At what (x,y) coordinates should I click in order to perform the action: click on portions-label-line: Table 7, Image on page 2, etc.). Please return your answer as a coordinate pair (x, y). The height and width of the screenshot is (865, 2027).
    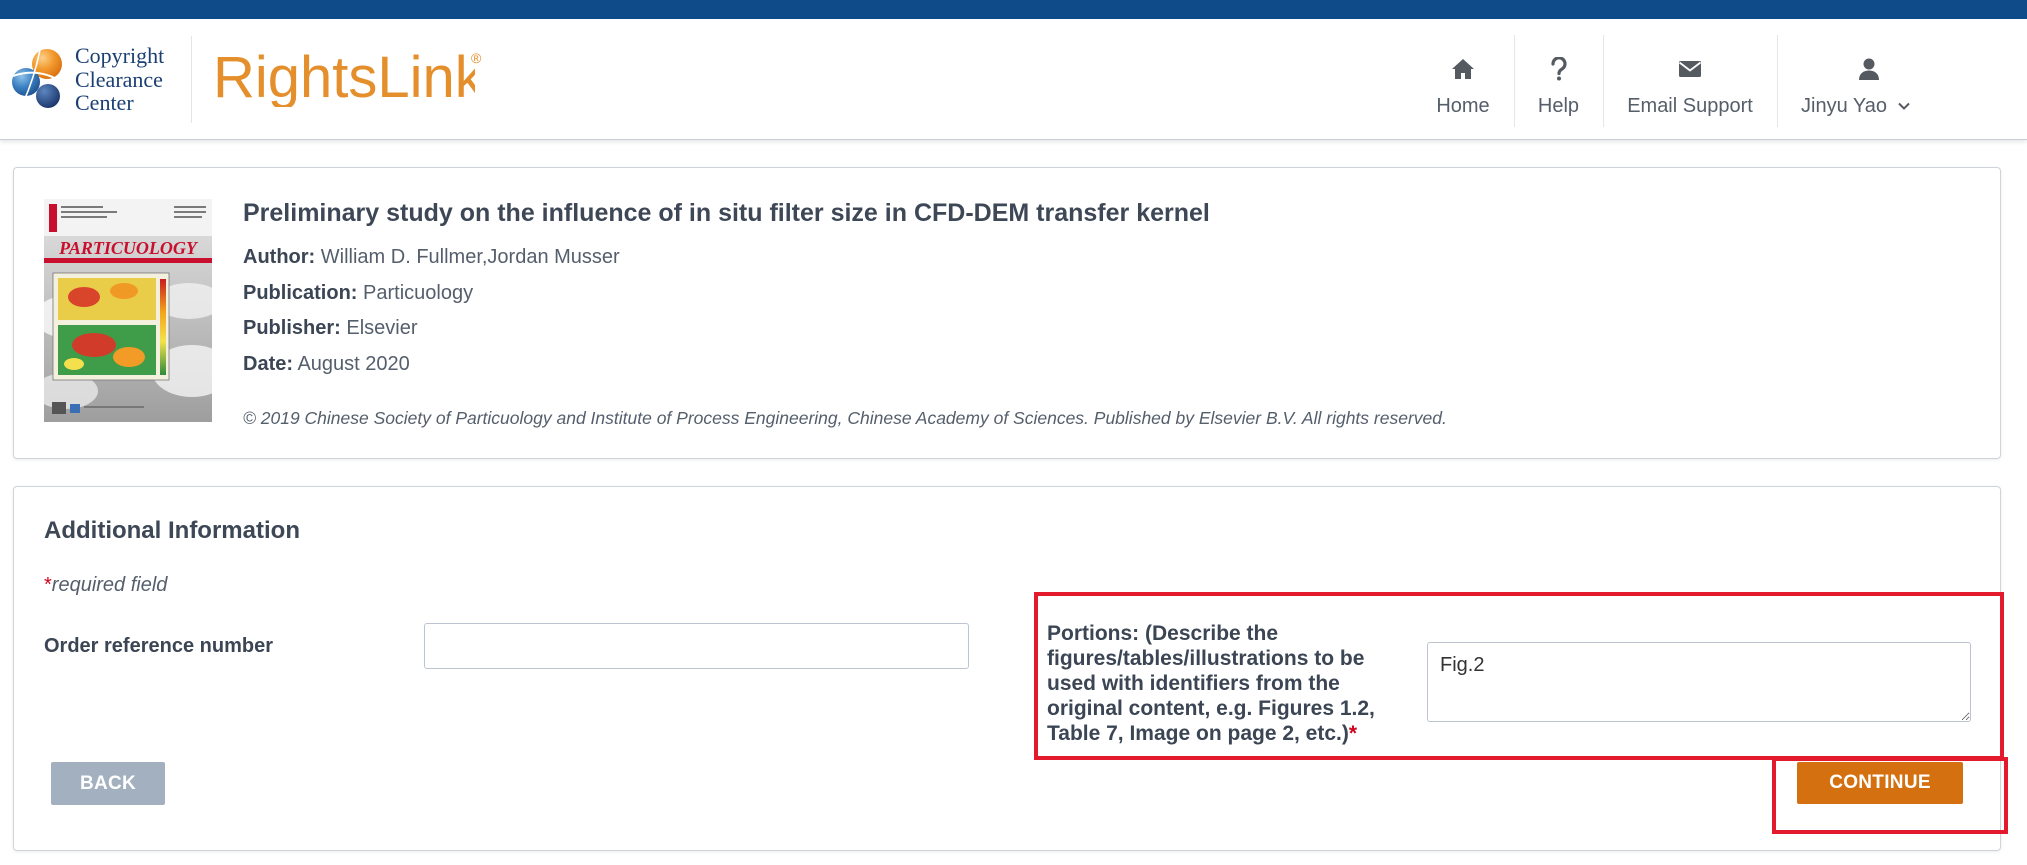
    Looking at the image, I should click on (1198, 733).